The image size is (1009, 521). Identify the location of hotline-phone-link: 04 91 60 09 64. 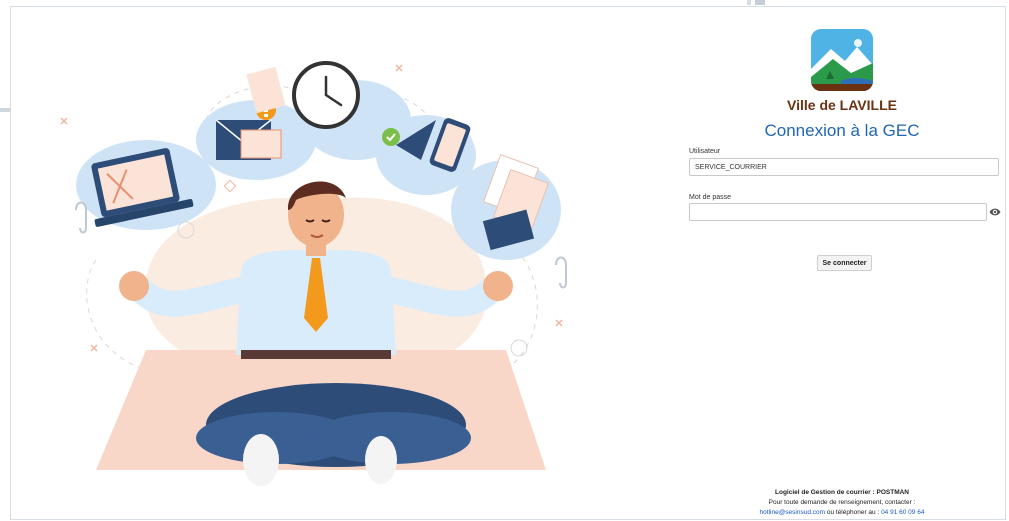
(902, 512).